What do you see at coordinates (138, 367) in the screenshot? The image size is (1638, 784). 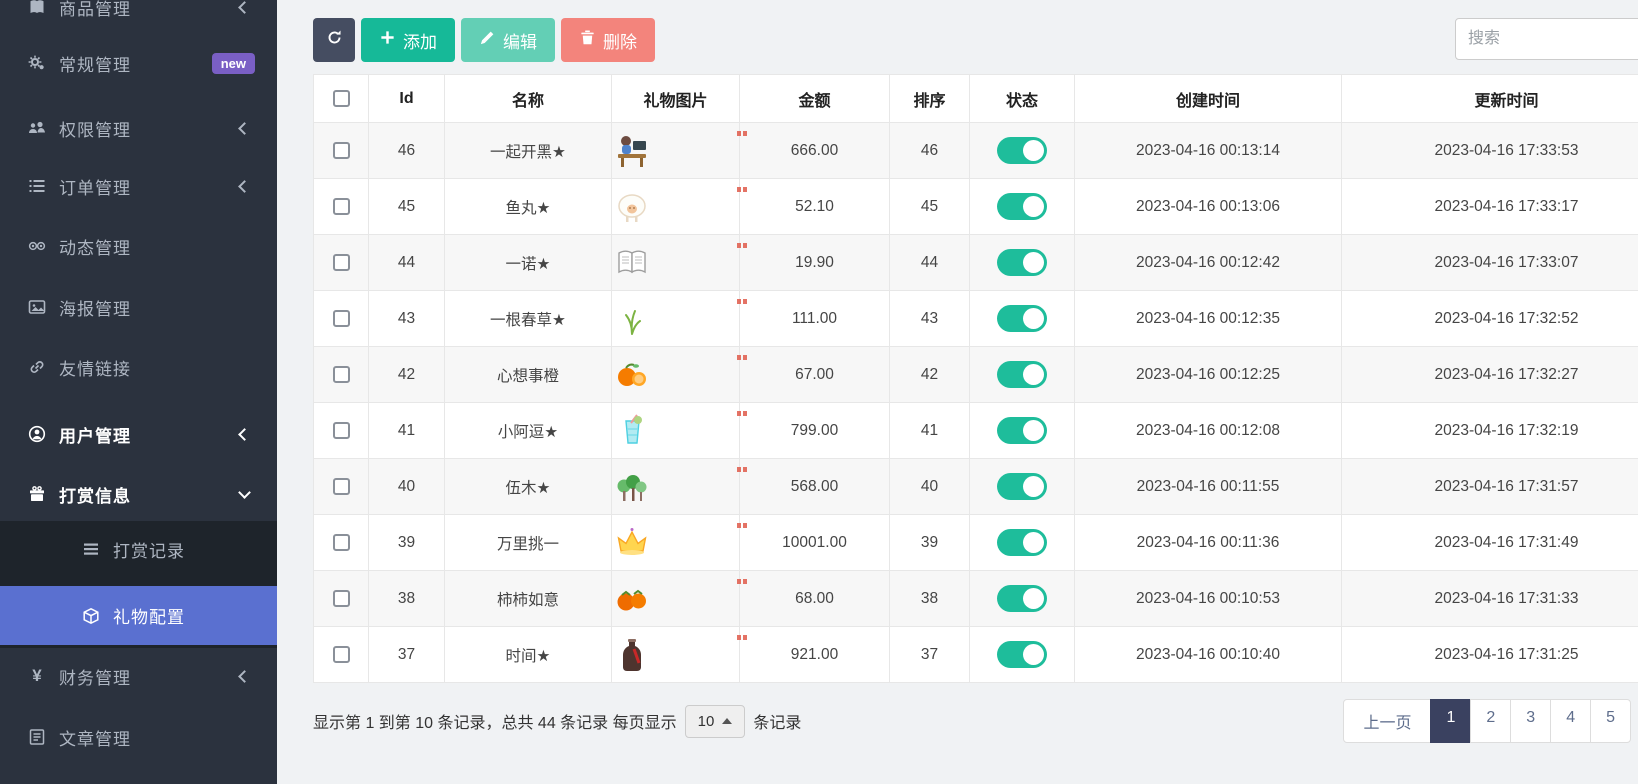 I see `sidebar-item-friend-links: 友情链接` at bounding box center [138, 367].